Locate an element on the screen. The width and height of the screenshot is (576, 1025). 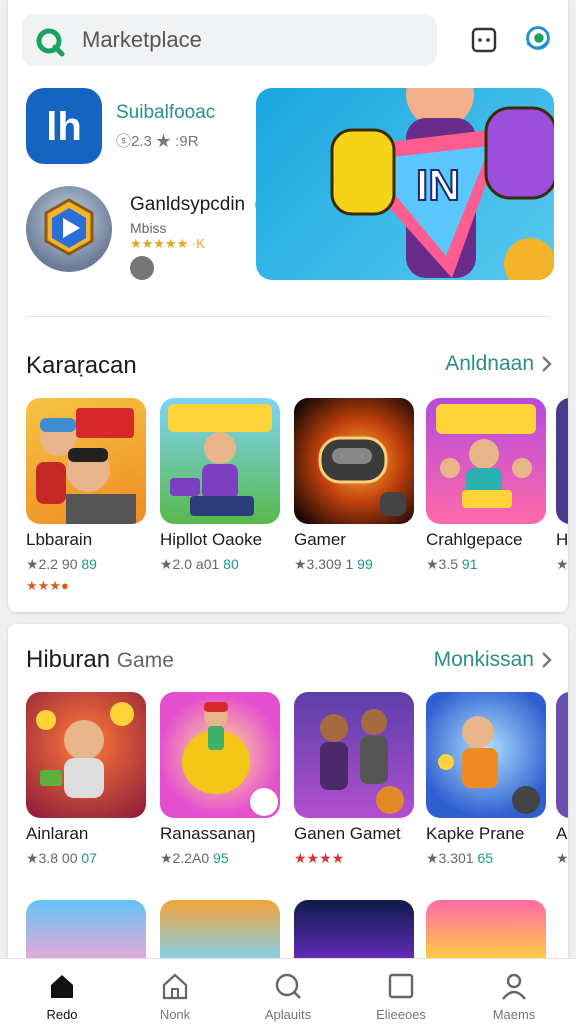
promo-app2-icon is located at coordinates (69, 229).